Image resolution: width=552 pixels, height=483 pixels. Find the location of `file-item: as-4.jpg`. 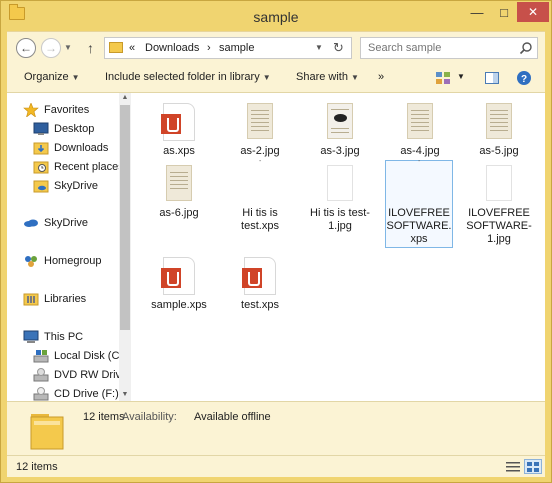

file-item: as-4.jpg is located at coordinates (420, 129).